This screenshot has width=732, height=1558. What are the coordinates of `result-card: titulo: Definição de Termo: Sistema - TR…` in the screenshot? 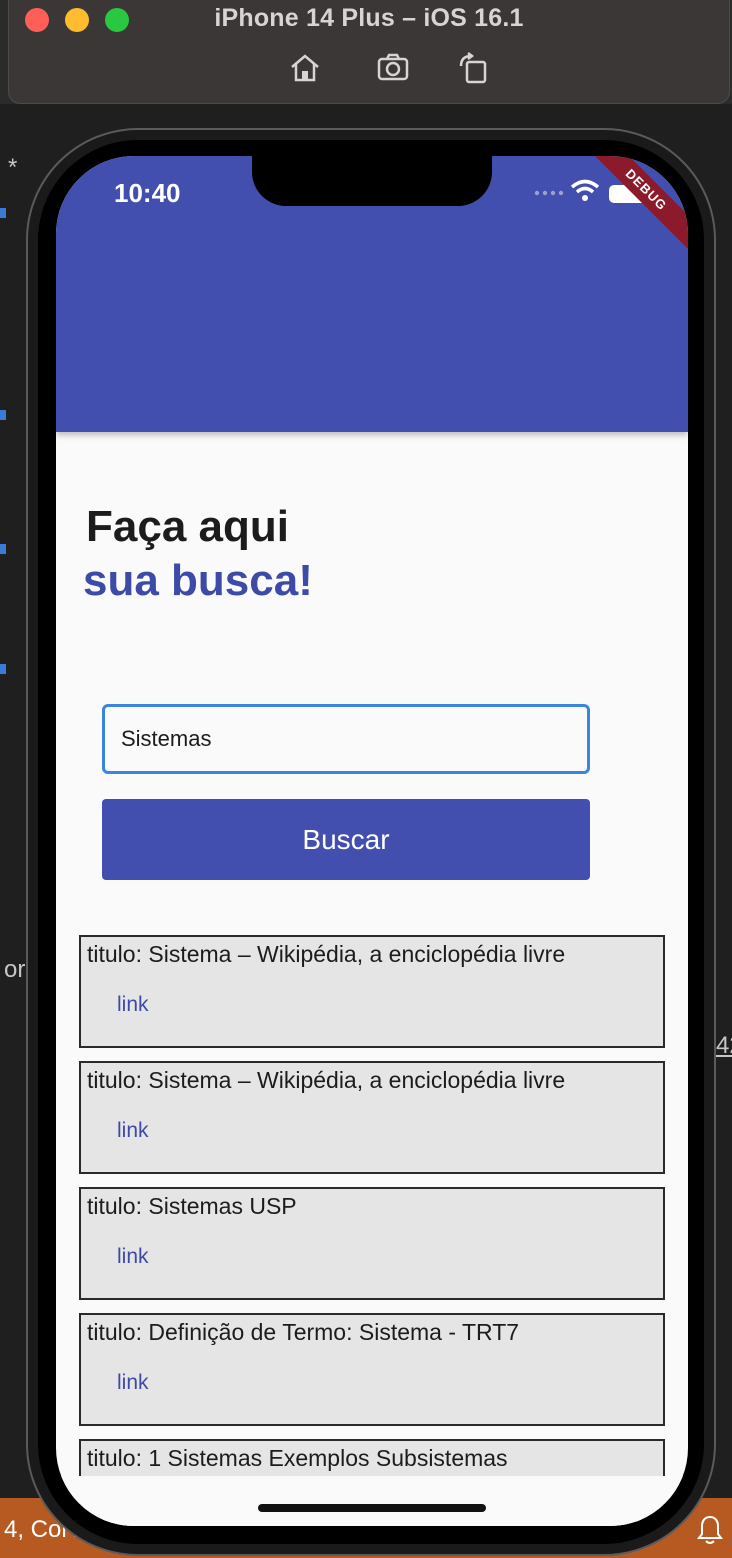 It's located at (372, 1369).